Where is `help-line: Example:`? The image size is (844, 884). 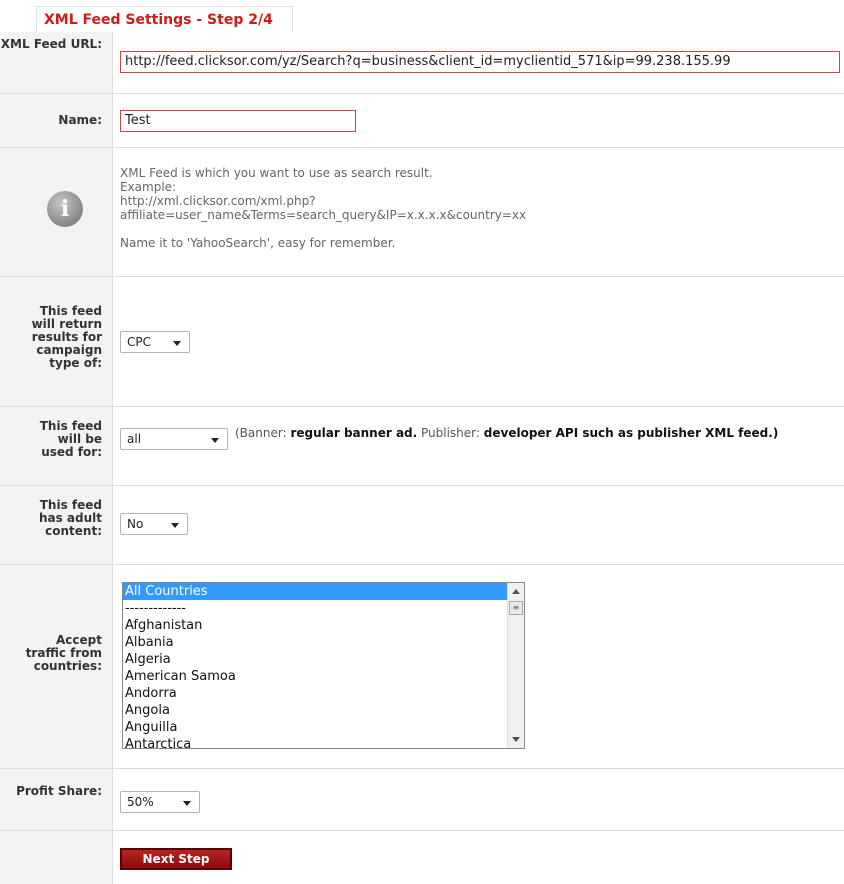 help-line: Example: is located at coordinates (148, 187).